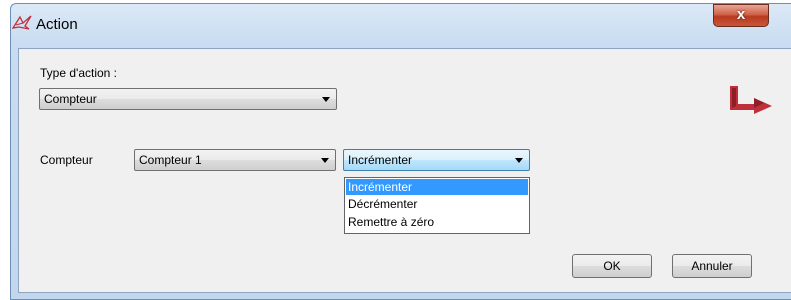 The image size is (791, 300). I want to click on option-decrementer: Décrémenter, so click(437, 204).